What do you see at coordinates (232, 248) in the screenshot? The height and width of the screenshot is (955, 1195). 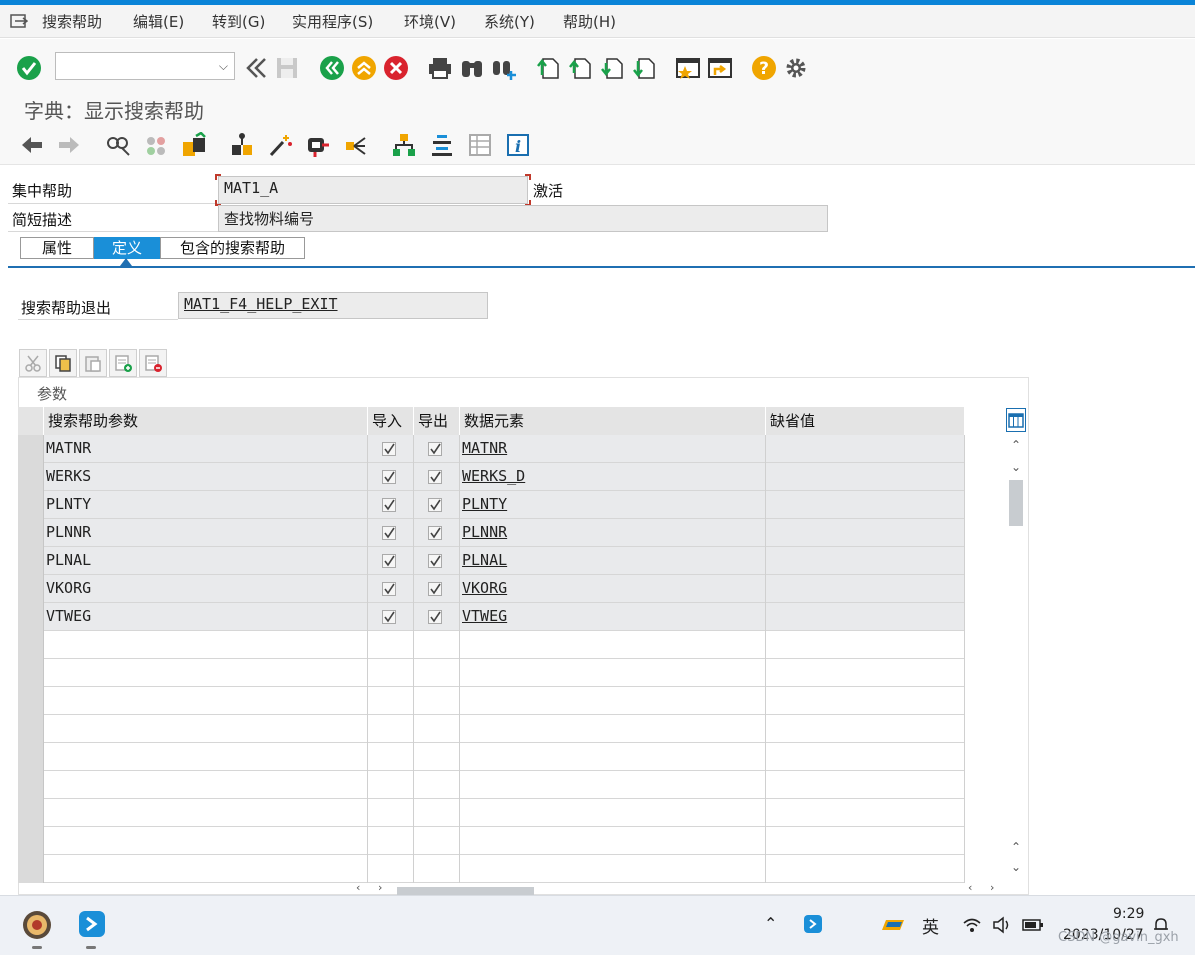 I see `tab-included-search-helps: 包含的搜索帮助` at bounding box center [232, 248].